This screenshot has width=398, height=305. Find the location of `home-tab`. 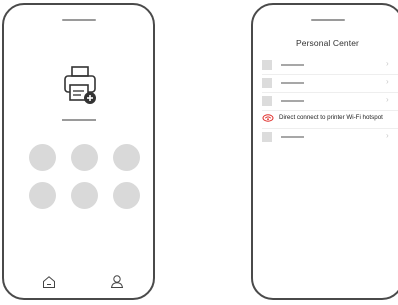

home-tab is located at coordinates (49, 284).